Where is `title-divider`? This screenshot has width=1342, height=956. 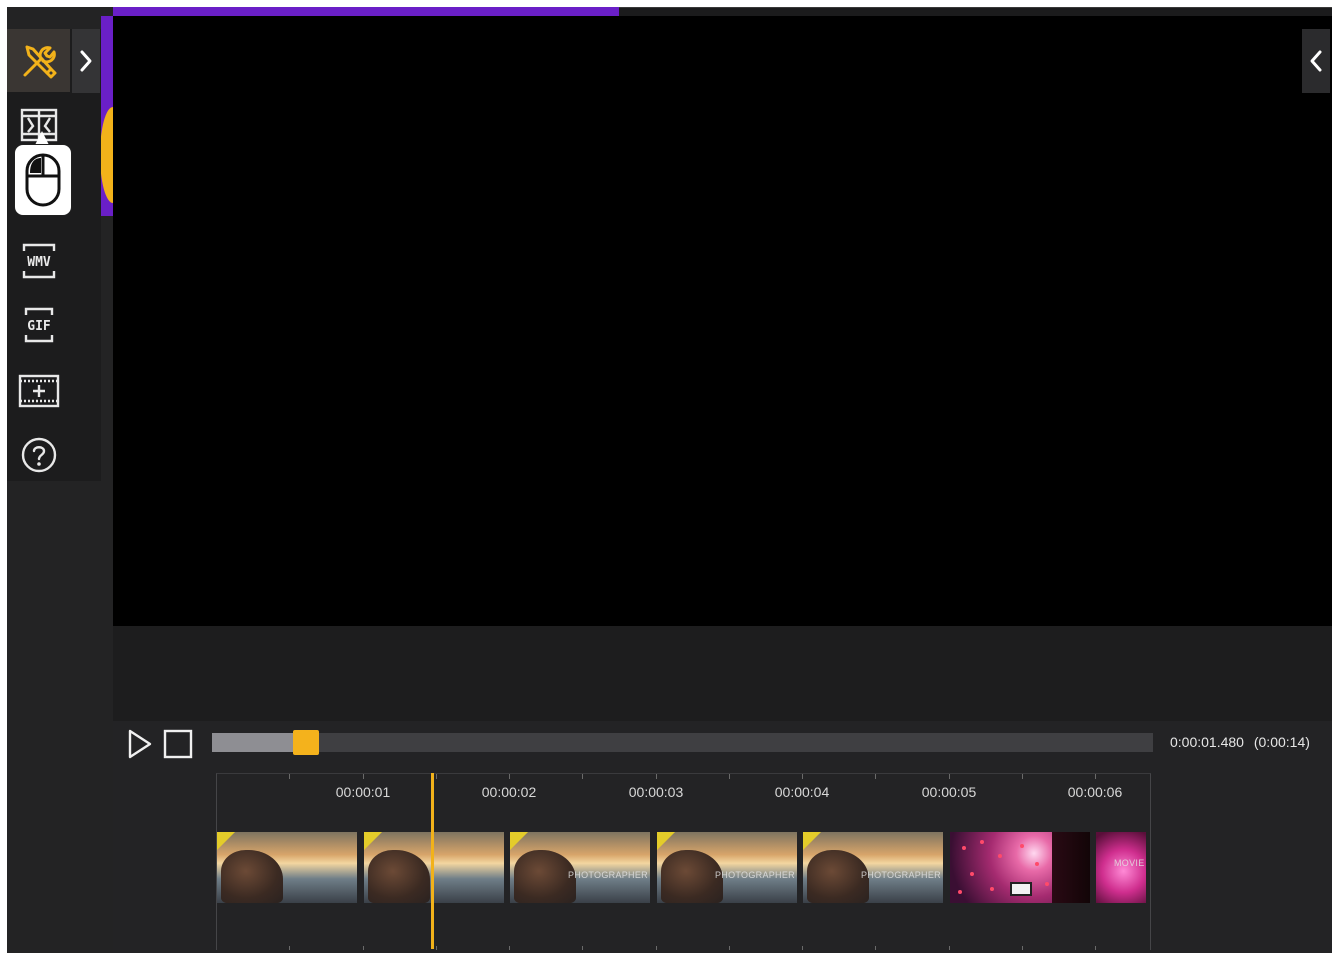
title-divider is located at coordinates (975, 7).